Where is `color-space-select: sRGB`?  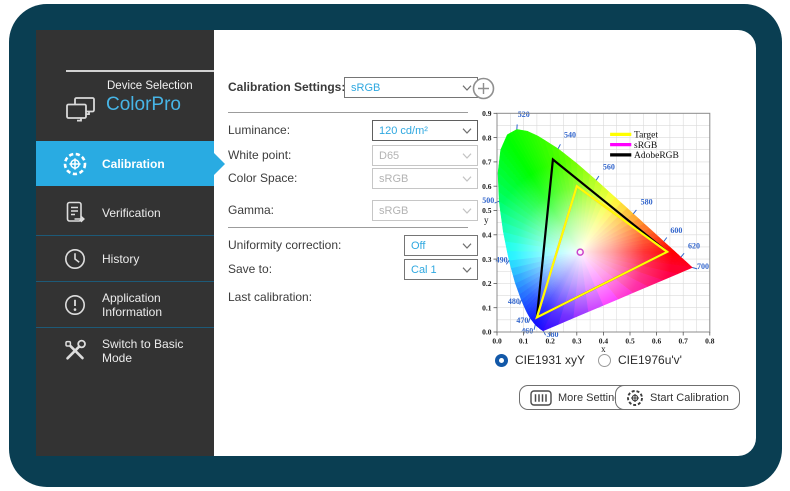 color-space-select: sRGB is located at coordinates (425, 178).